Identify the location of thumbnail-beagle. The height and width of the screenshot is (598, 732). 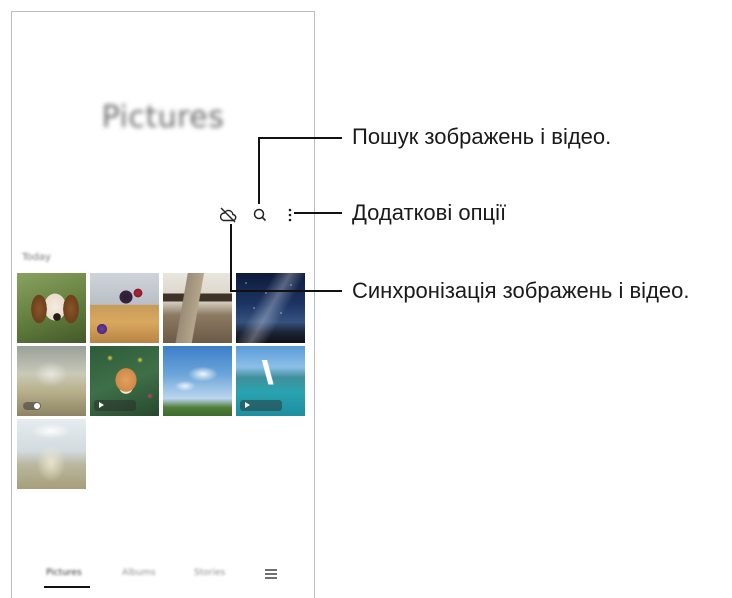
(51, 308).